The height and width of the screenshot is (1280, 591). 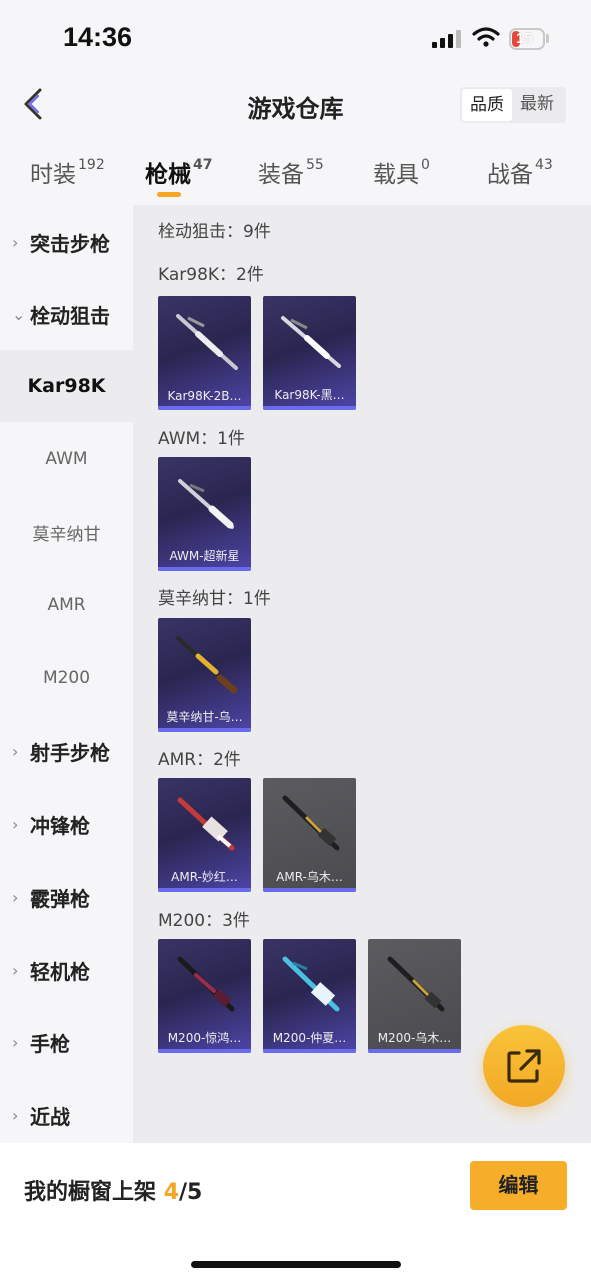 I want to click on chevron-down-icon: ⌄, so click(x=19, y=314).